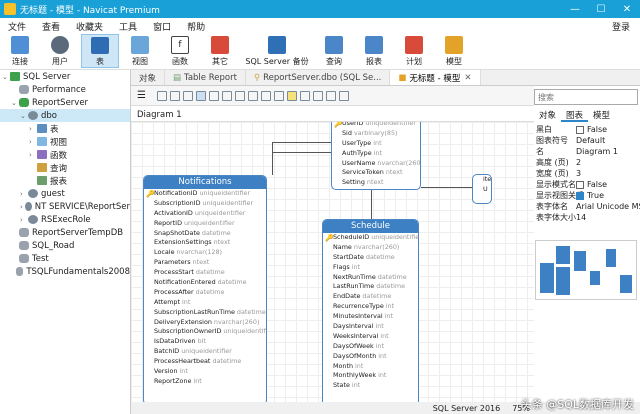 The height and width of the screenshot is (414, 640). I want to click on nav-tree-item: SQL_Road, so click(65, 245).